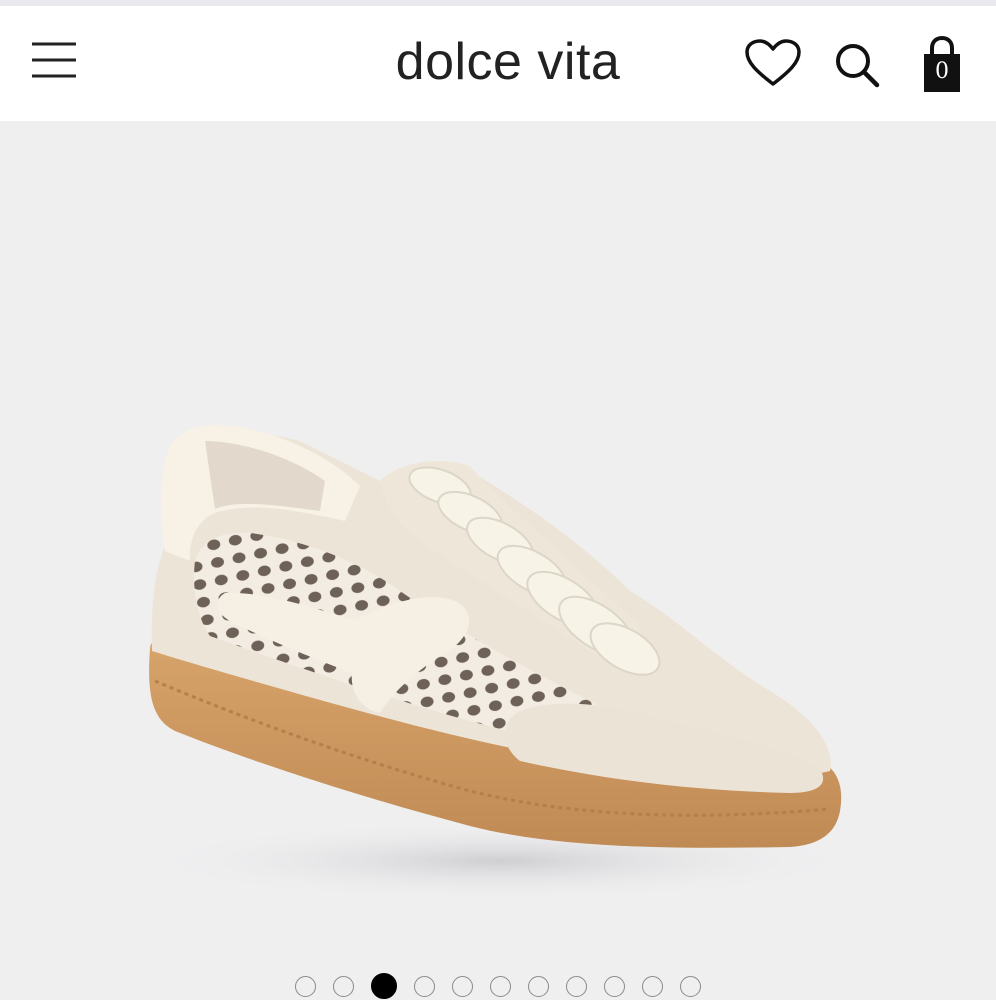 This screenshot has height=1005, width=996. What do you see at coordinates (384, 986) in the screenshot?
I see `gallery-dot-active` at bounding box center [384, 986].